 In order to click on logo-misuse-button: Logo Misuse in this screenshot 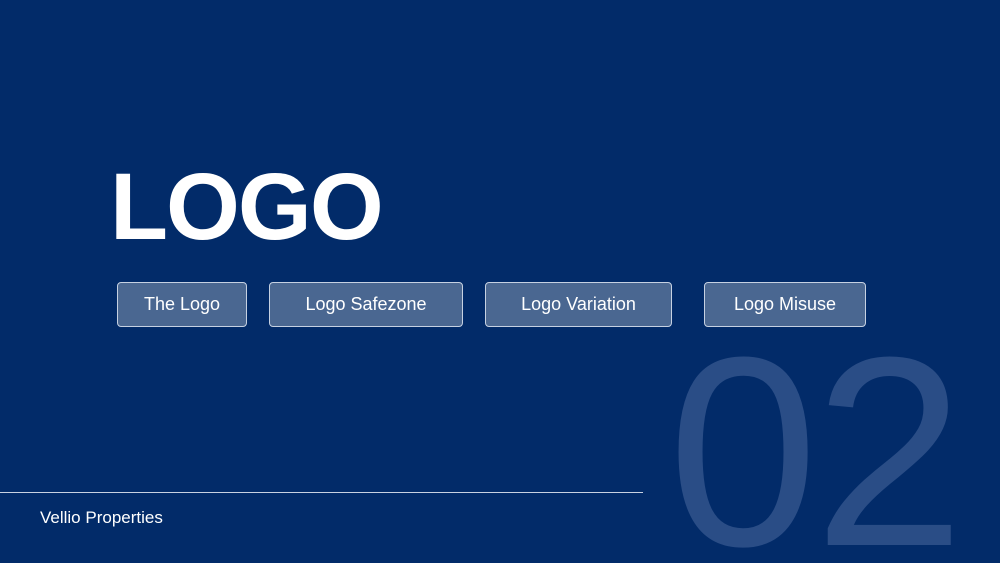, I will do `click(785, 304)`.